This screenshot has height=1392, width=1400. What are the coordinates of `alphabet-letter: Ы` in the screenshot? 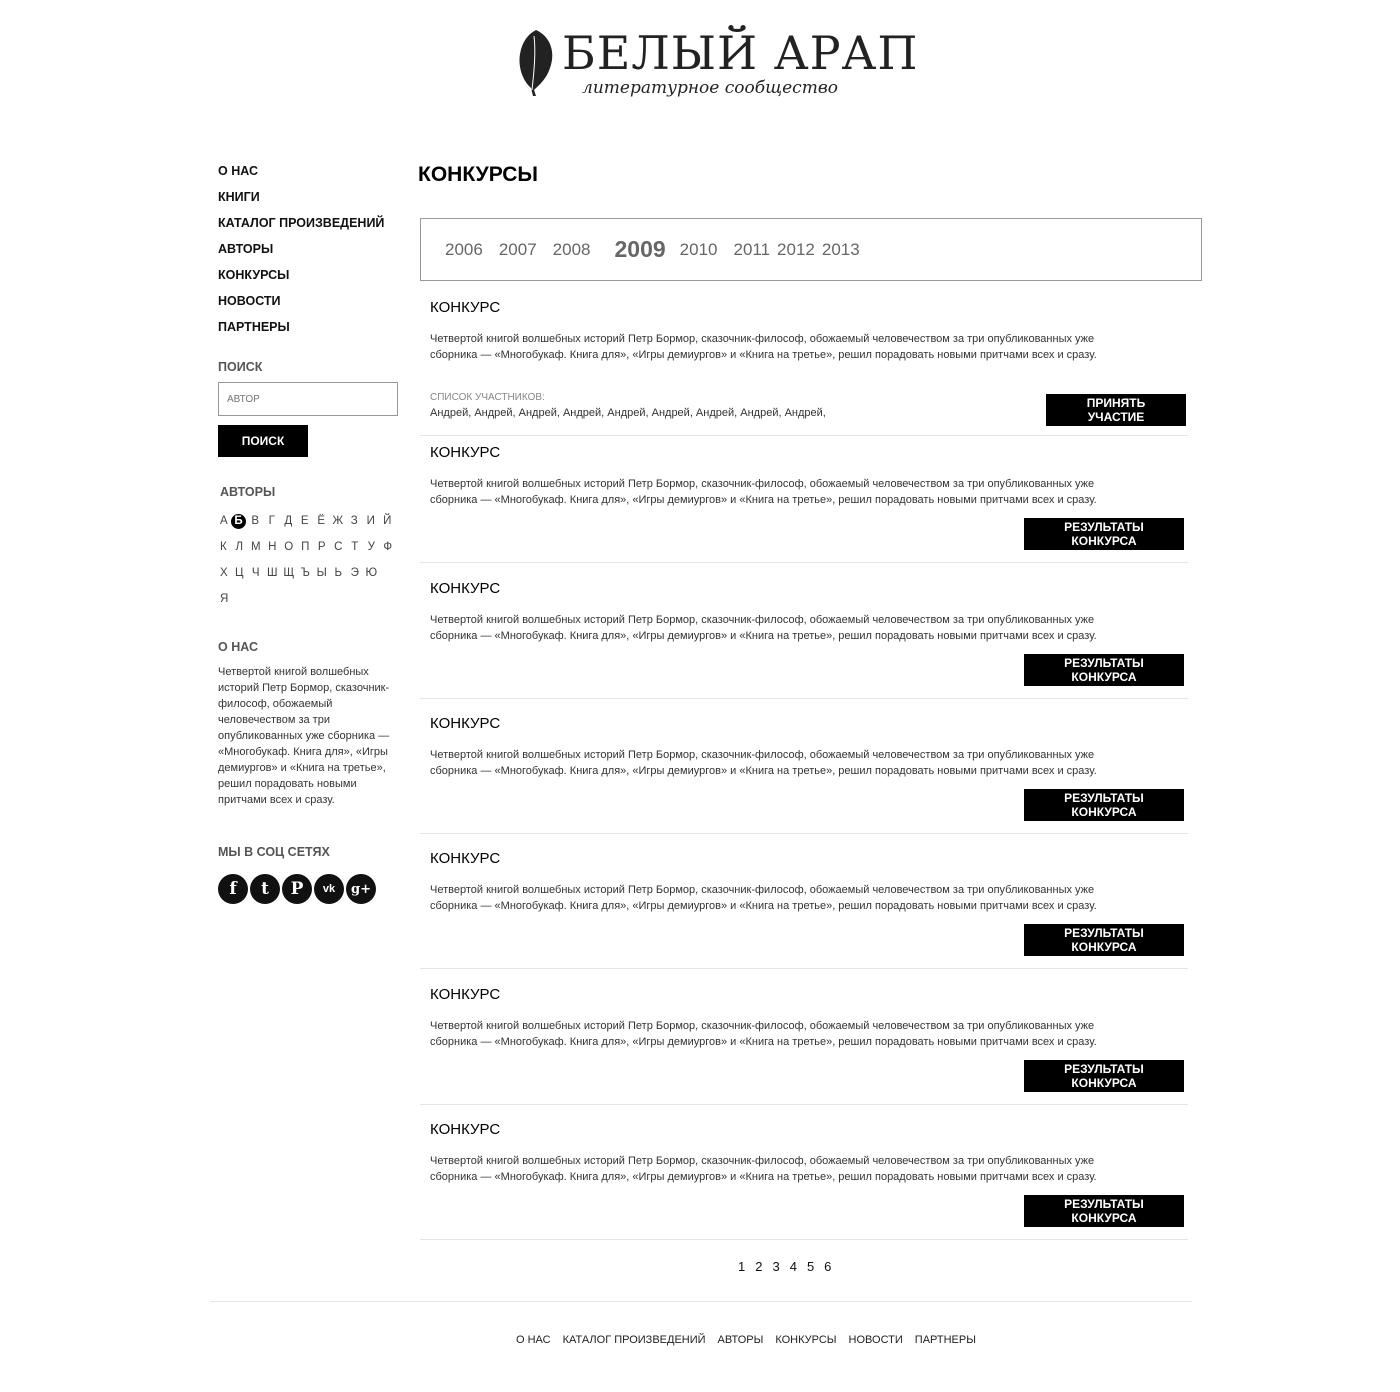 It's located at (322, 573).